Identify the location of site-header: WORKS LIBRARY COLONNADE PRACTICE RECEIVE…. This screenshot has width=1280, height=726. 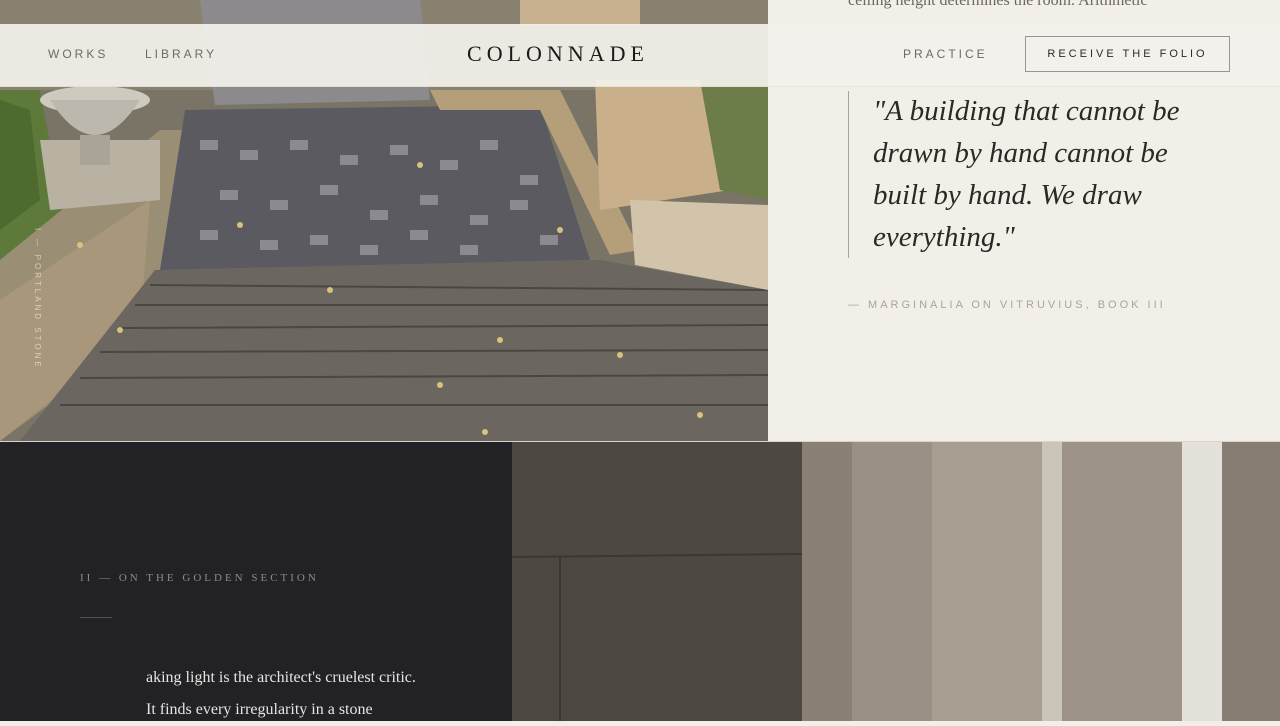
(640, 55).